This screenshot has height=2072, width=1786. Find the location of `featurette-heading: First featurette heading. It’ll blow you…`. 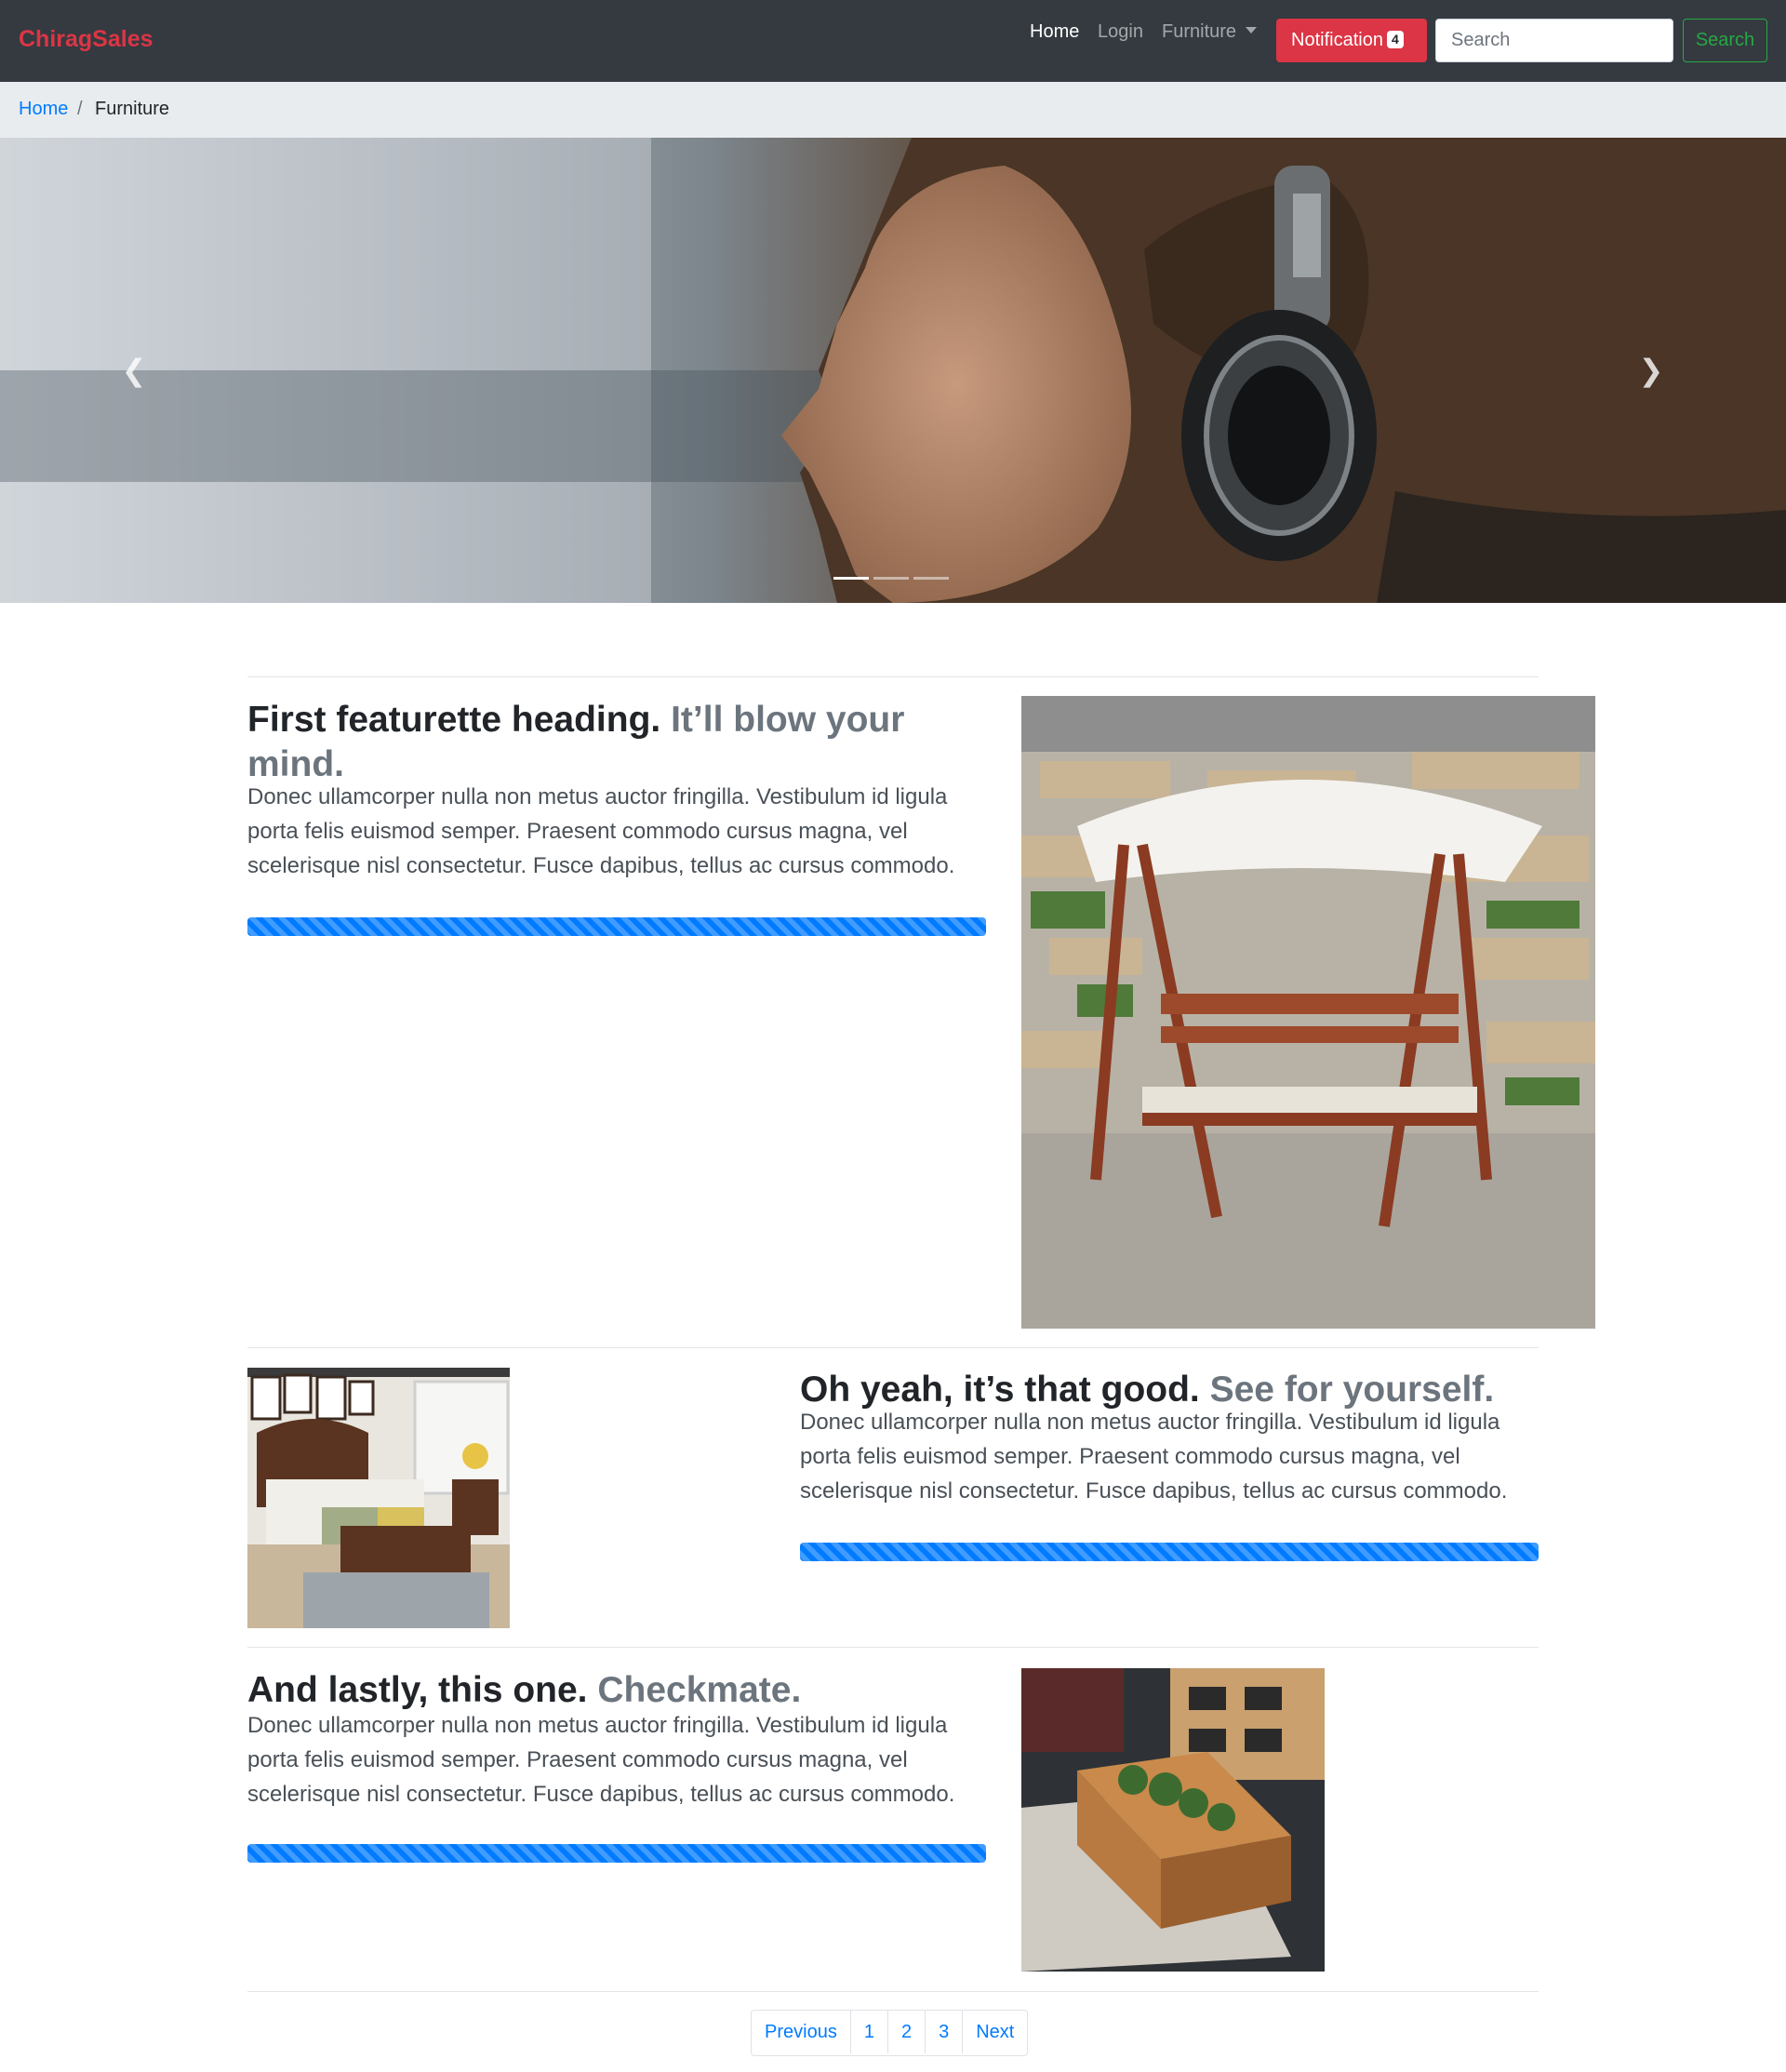

featurette-heading: First featurette heading. It’ll blow you… is located at coordinates (610, 743).